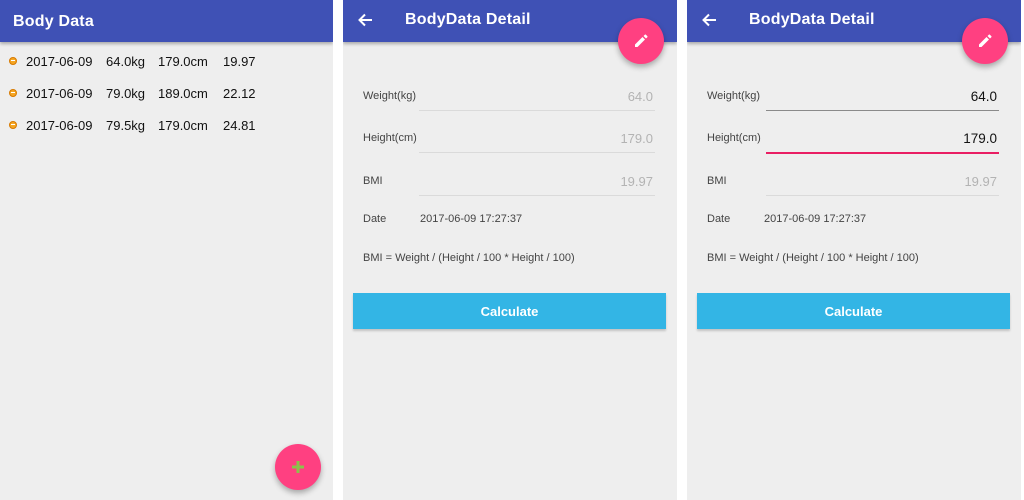 This screenshot has height=500, width=1024. Describe the element at coordinates (984, 96) in the screenshot. I see `weight-input: 64.0` at that location.